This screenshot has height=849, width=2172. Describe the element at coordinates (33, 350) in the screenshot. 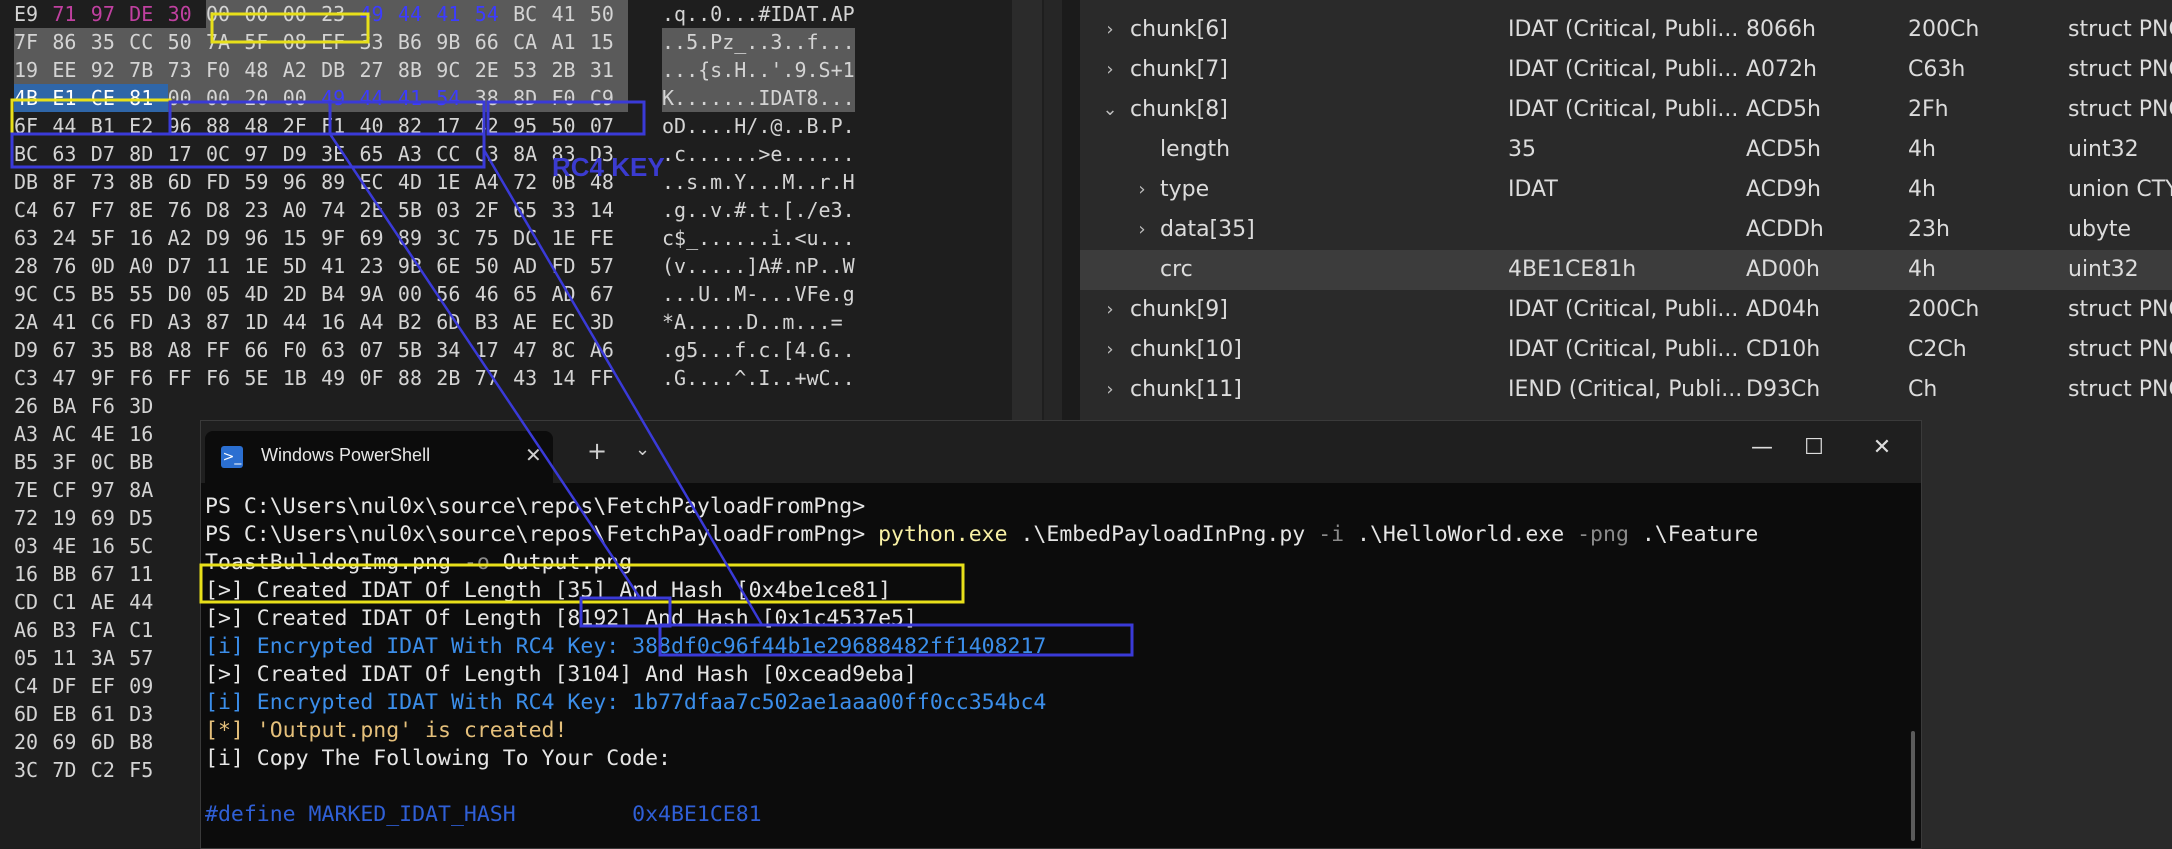

I see `hex-byte: D9` at that location.